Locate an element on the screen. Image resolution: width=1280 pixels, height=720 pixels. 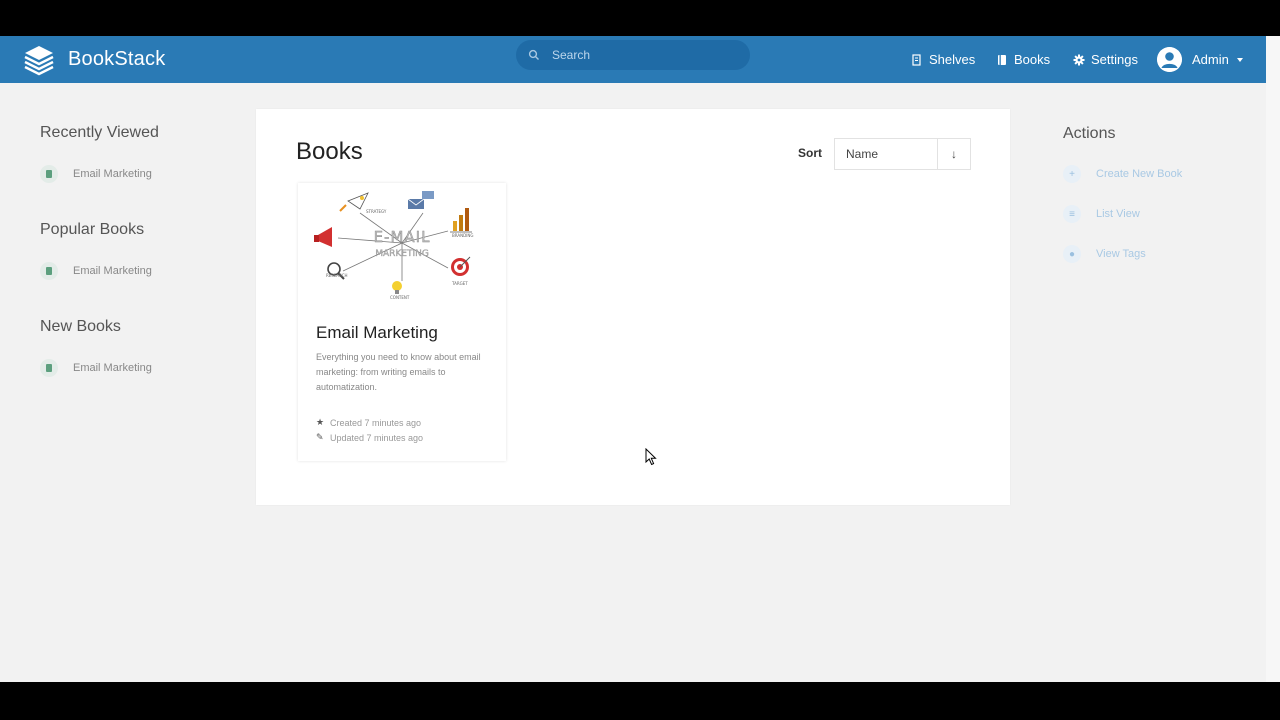
search-icon is located at coordinates (533, 54).